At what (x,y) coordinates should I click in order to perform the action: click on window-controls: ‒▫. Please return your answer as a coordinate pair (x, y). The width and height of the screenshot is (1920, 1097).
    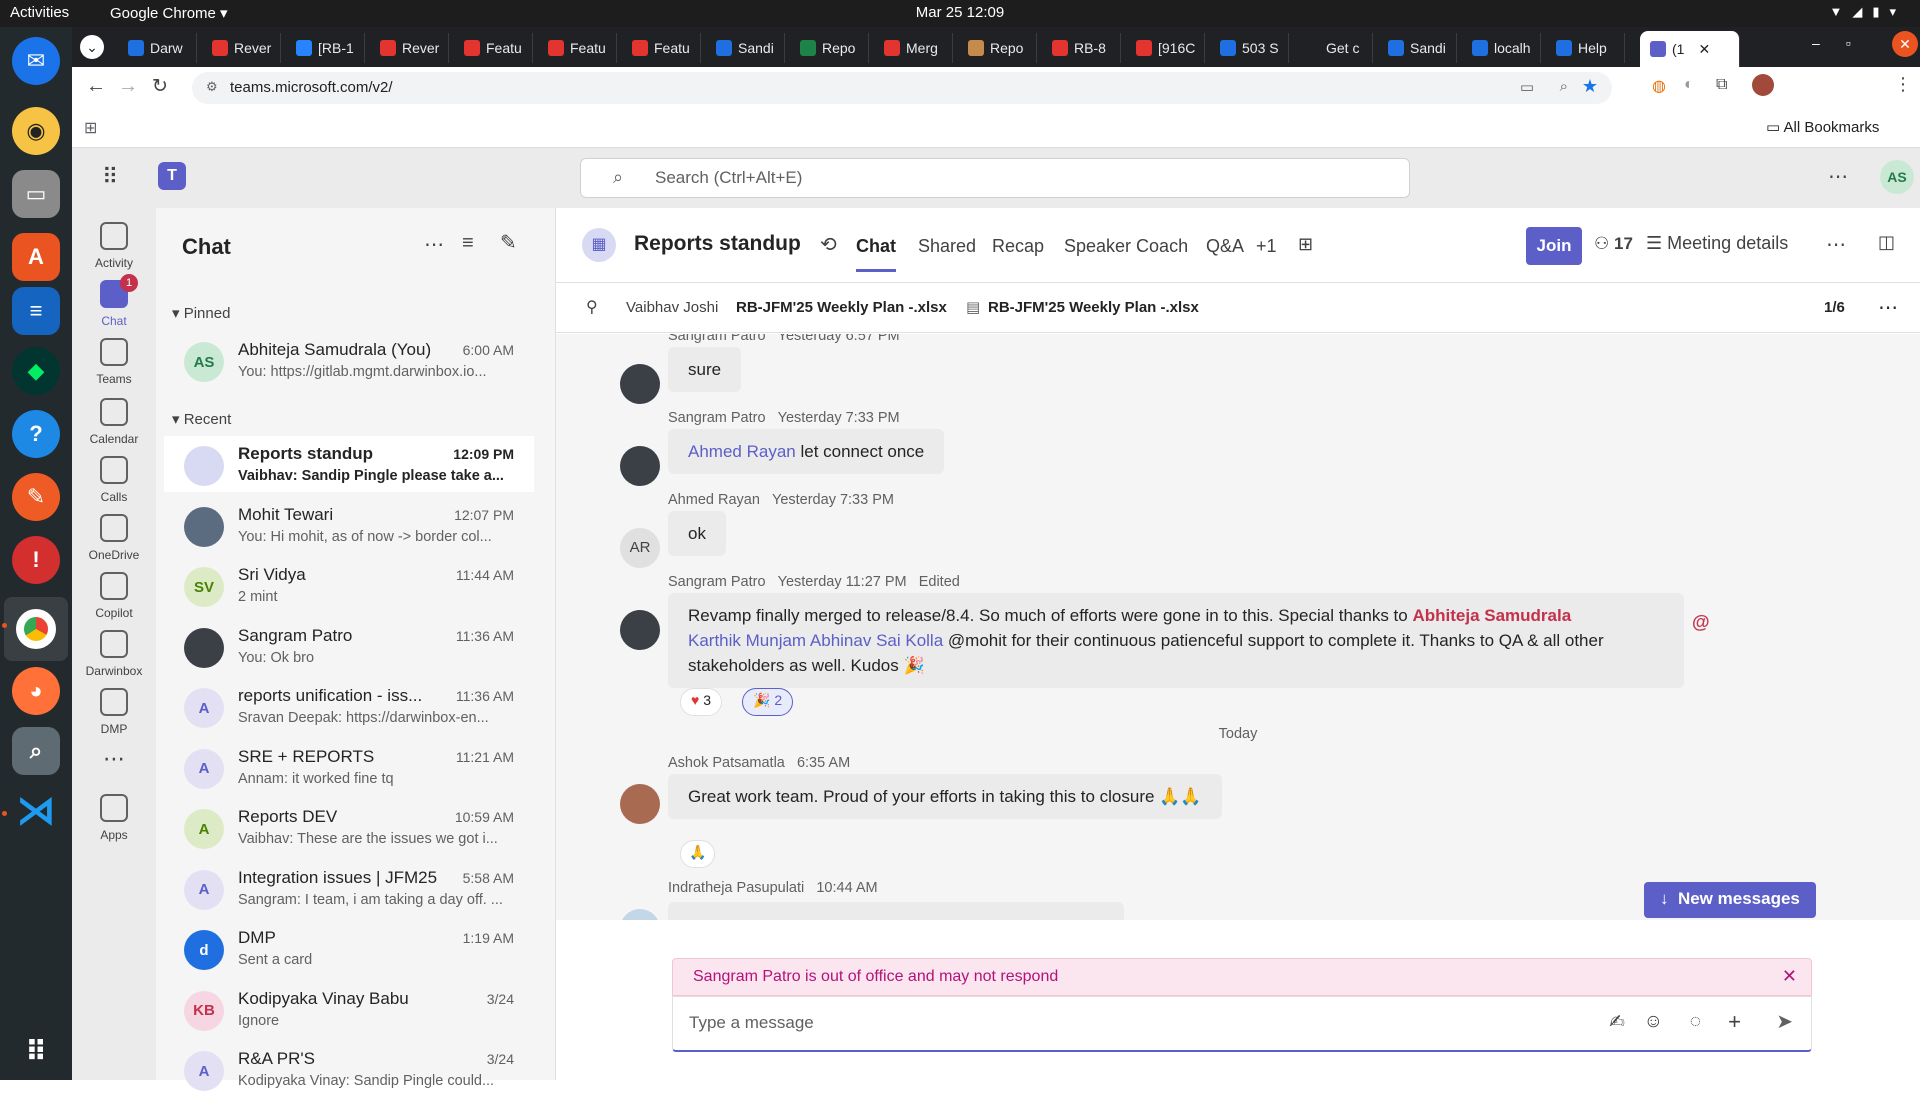
    Looking at the image, I should click on (1844, 43).